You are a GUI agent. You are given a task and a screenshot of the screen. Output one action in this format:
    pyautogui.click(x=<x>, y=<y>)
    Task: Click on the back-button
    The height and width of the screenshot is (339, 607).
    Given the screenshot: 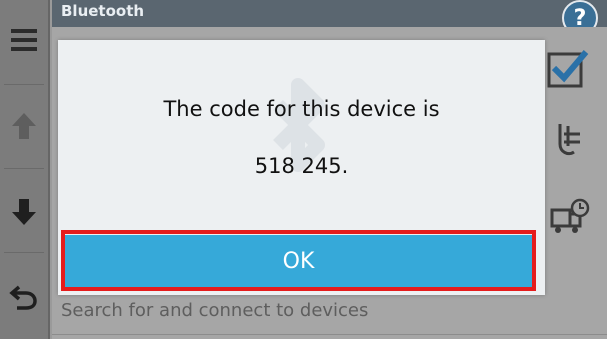 What is the action you would take?
    pyautogui.click(x=24, y=297)
    